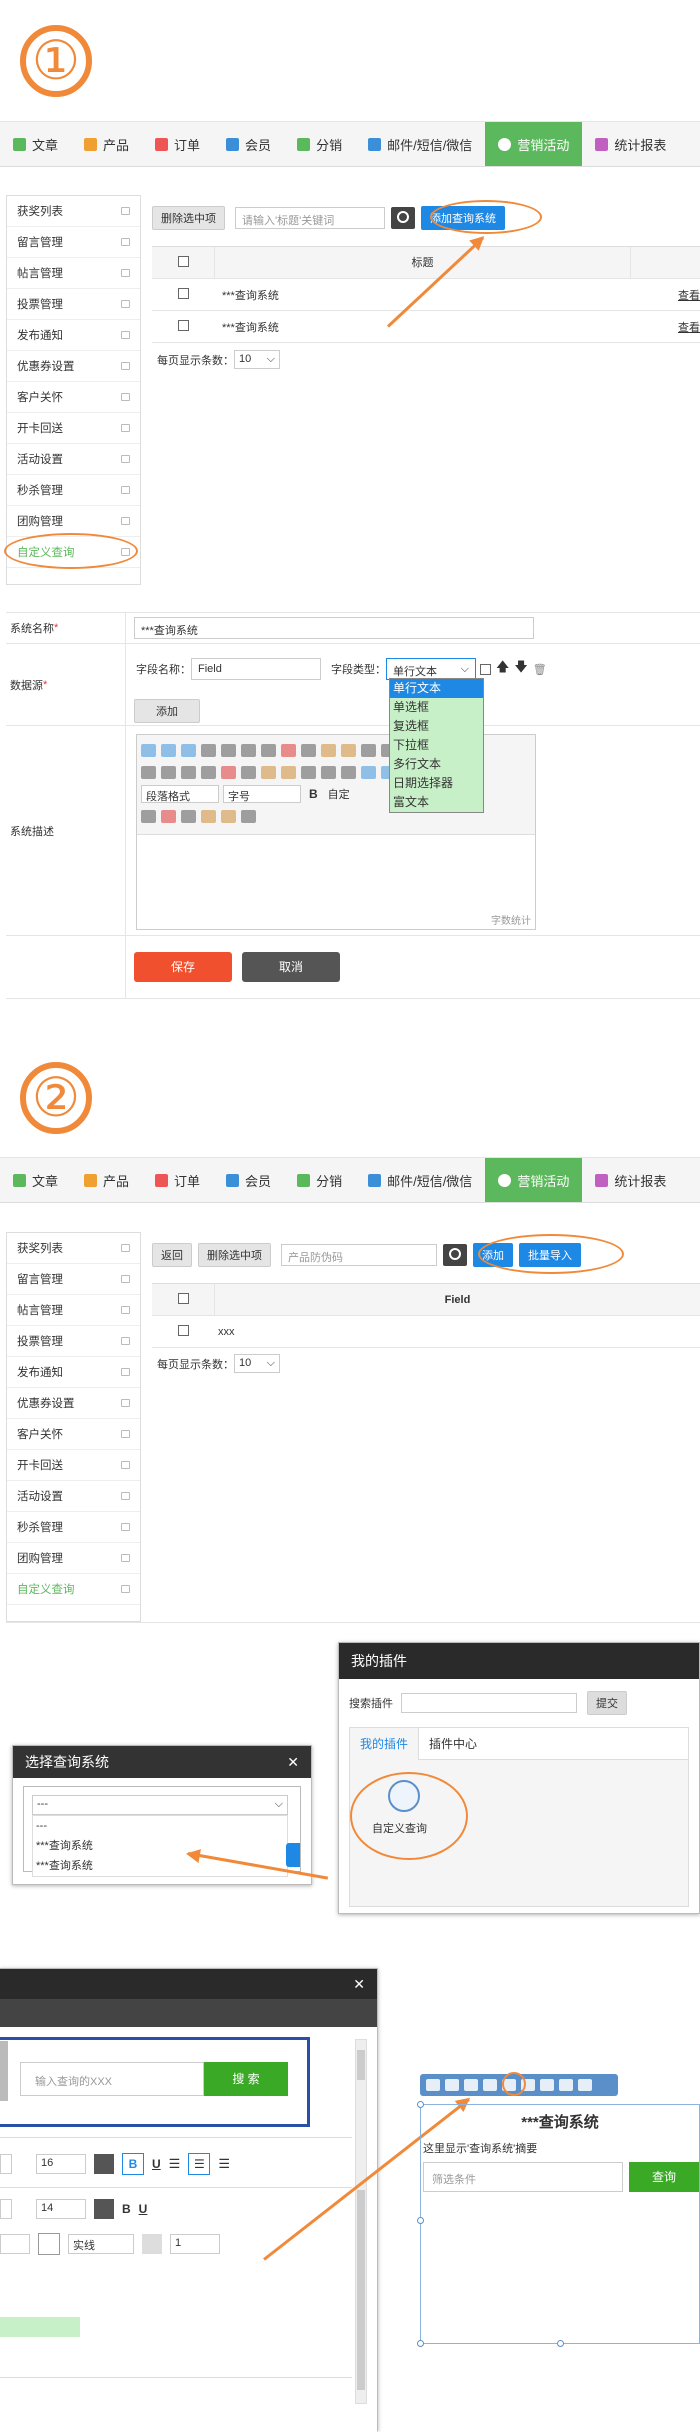  Describe the element at coordinates (104, 2164) in the screenshot. I see `color-swatch` at that location.